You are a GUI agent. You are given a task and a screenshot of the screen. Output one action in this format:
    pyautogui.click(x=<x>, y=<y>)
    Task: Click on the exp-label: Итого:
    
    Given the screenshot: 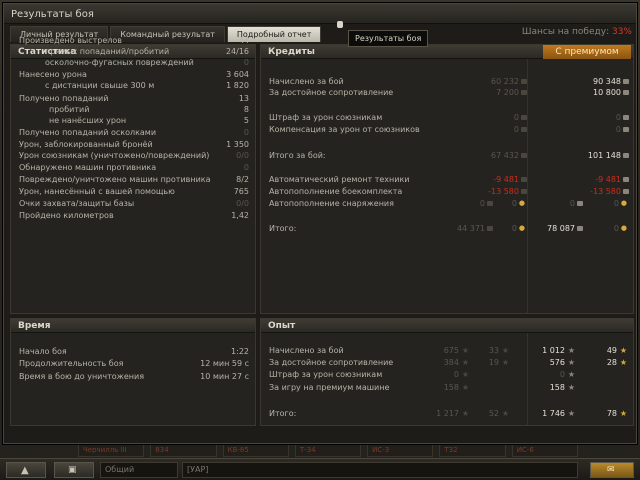 What is the action you would take?
    pyautogui.click(x=283, y=413)
    